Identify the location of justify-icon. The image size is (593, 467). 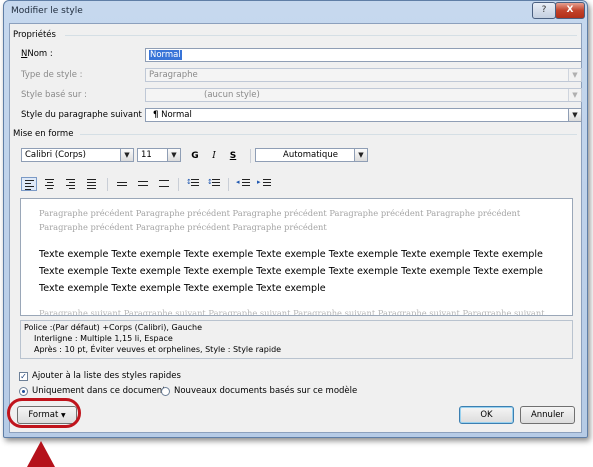
(91, 185).